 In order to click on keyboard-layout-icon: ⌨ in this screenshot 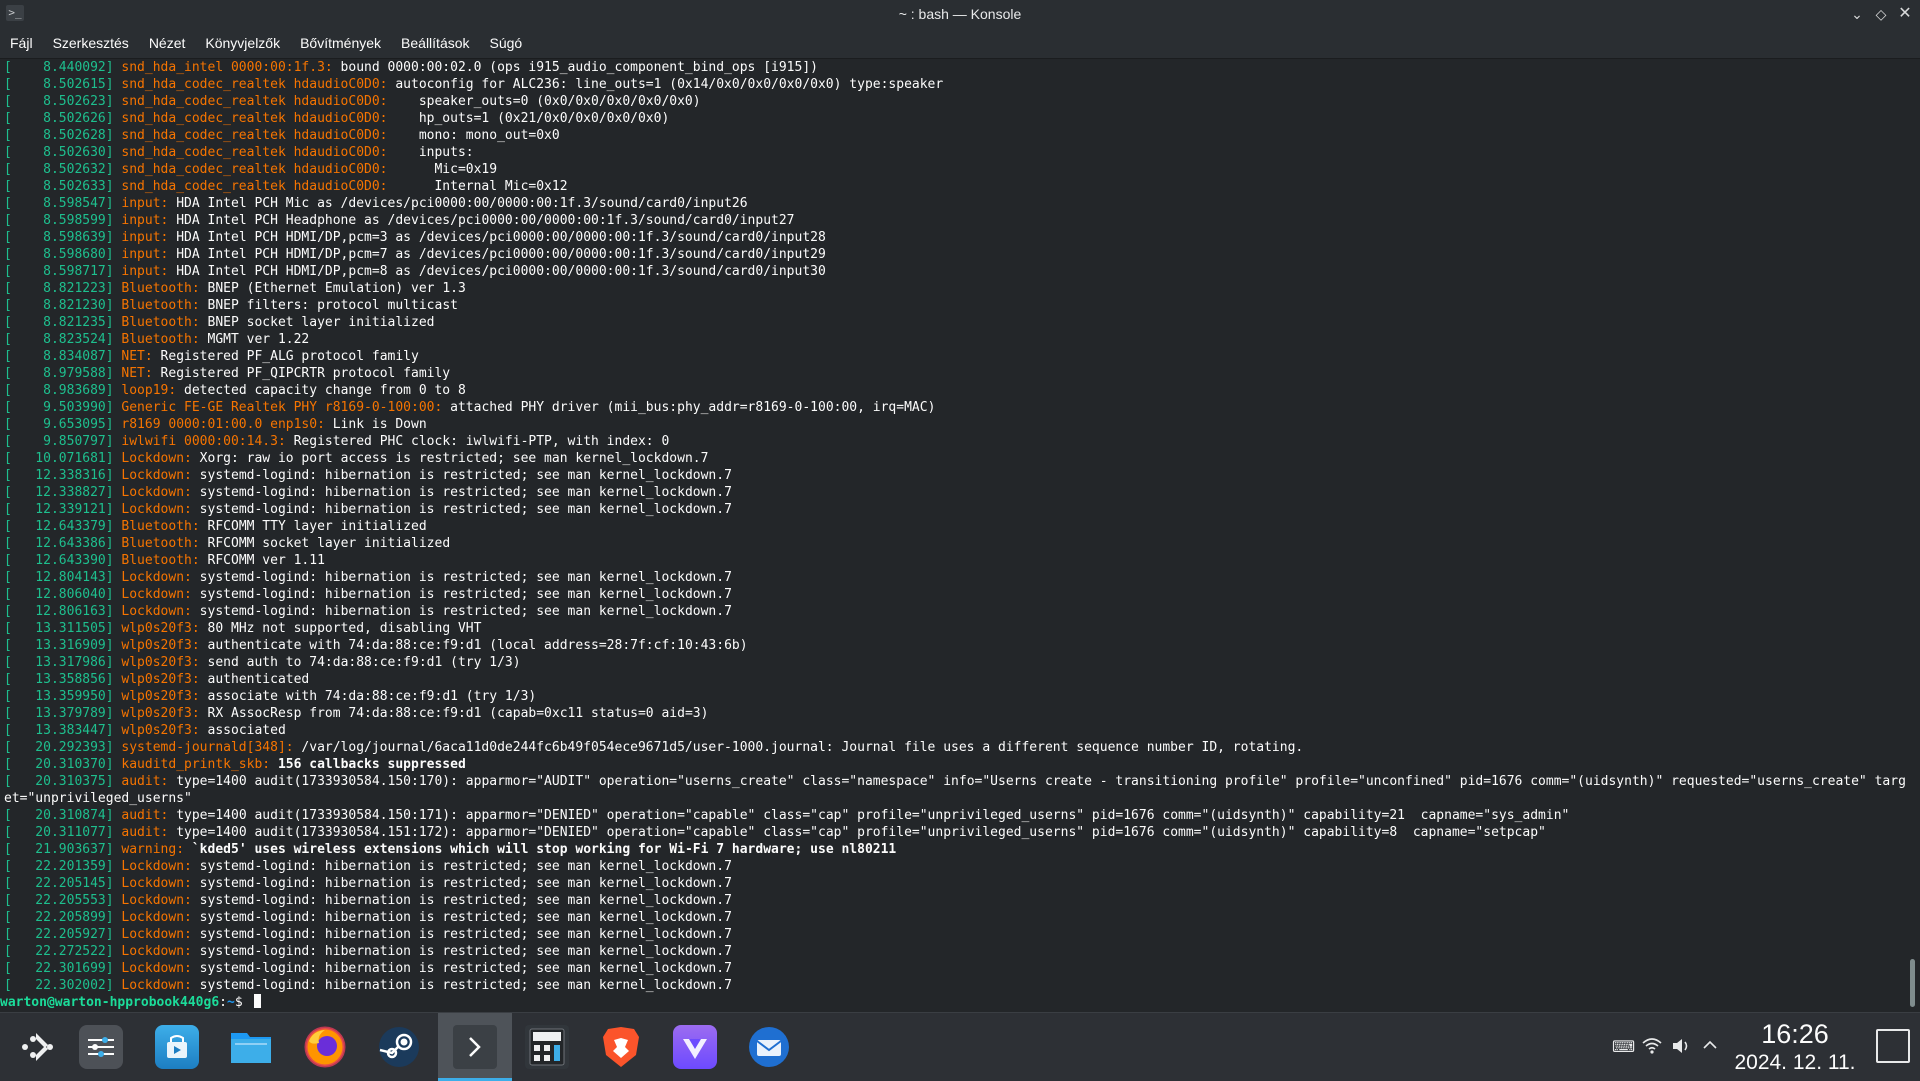, I will do `click(1623, 1048)`.